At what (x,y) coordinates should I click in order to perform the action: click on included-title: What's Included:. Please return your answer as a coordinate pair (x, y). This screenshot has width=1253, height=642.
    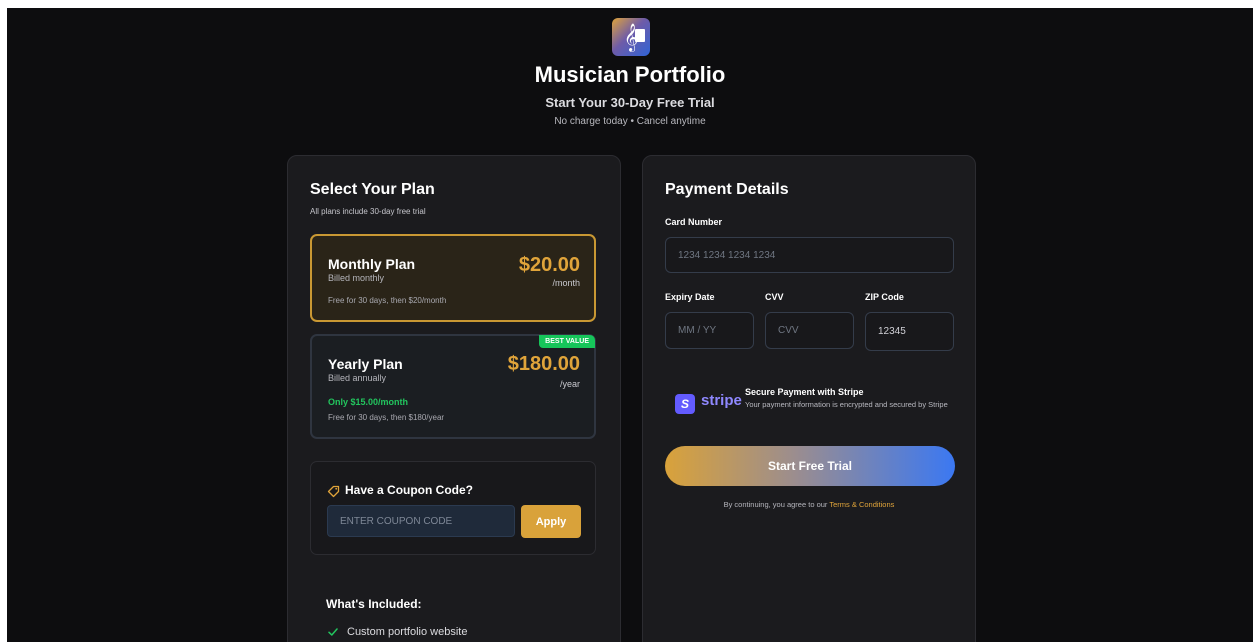
    Looking at the image, I should click on (374, 604).